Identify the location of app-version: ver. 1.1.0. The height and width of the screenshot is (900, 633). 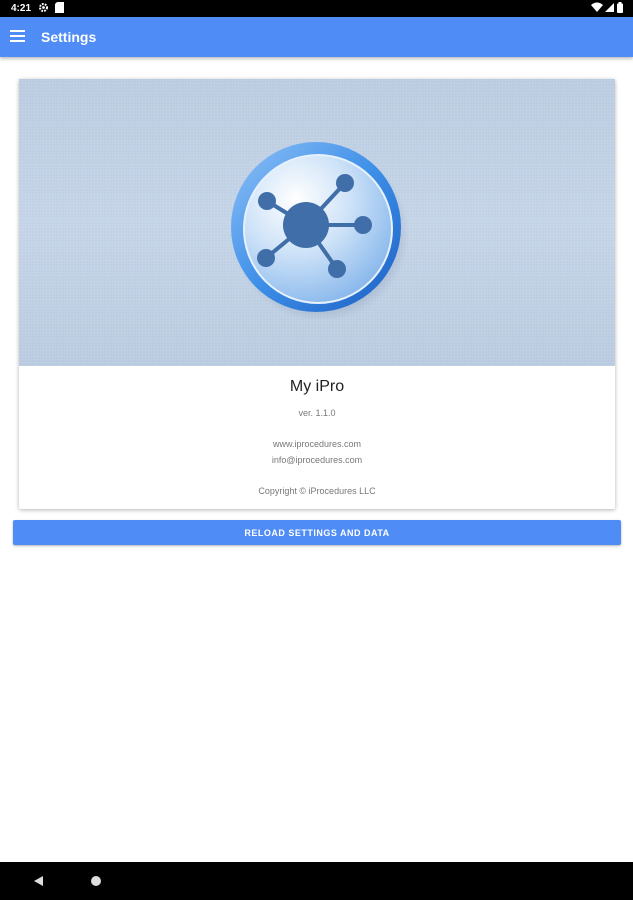
(317, 413).